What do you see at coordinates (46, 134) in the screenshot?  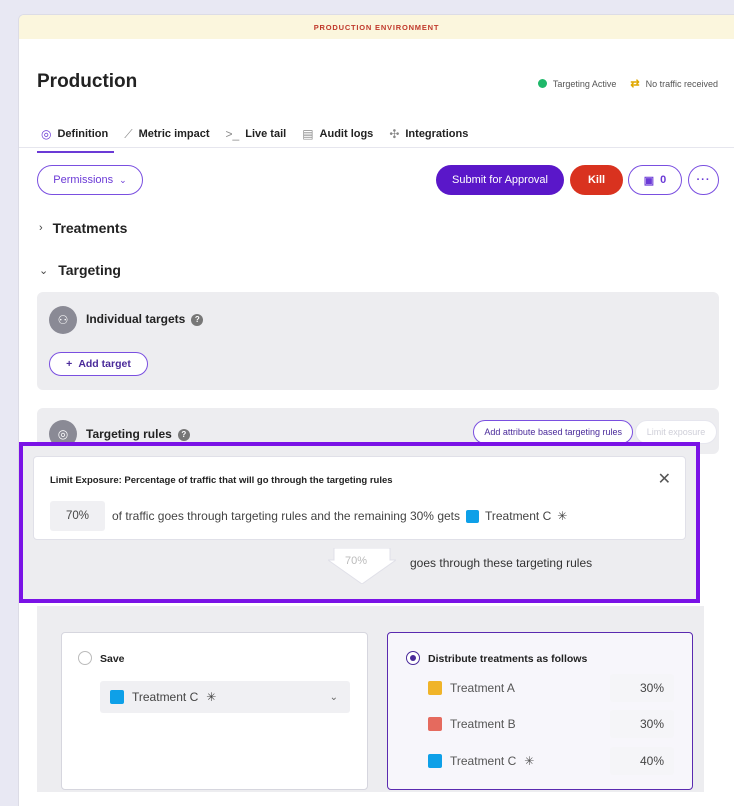 I see `definition-icon: ◎` at bounding box center [46, 134].